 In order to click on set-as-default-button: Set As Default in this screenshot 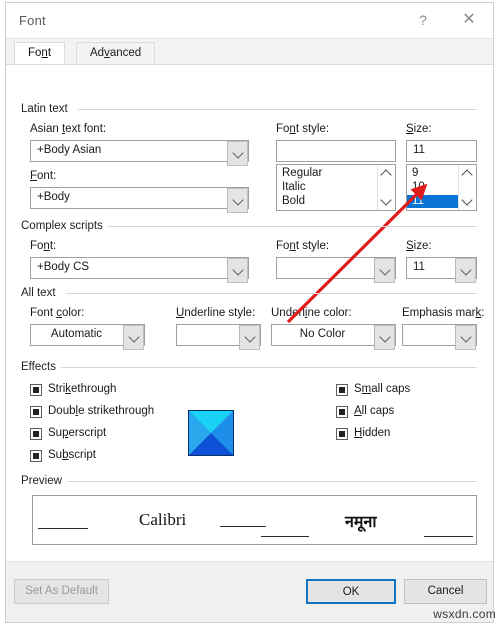, I will do `click(61, 591)`.